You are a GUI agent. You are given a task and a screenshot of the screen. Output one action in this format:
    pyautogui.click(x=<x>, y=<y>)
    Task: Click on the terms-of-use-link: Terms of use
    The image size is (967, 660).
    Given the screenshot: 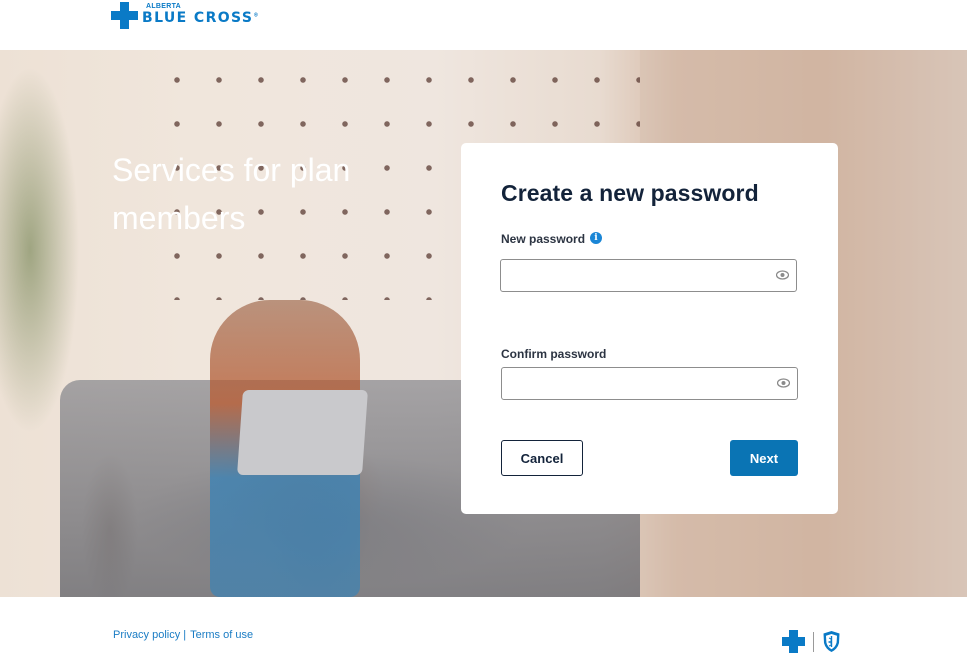 What is the action you would take?
    pyautogui.click(x=221, y=635)
    